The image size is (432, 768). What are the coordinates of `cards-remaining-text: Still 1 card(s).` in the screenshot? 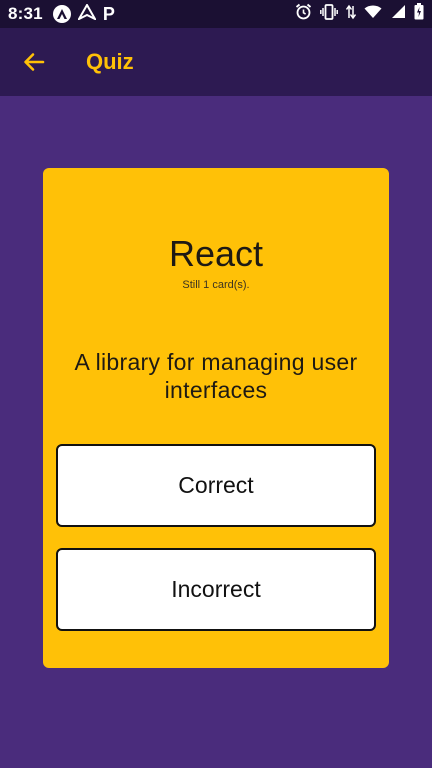 It's located at (216, 285).